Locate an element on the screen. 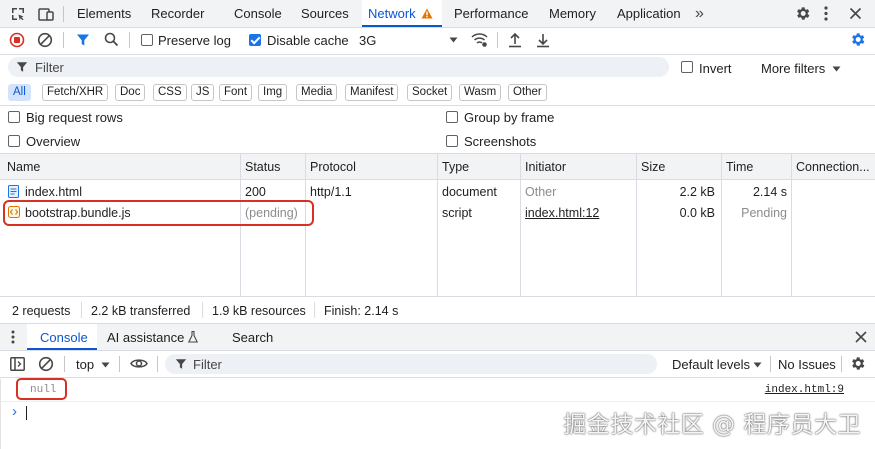 The height and width of the screenshot is (449, 875). column-header-time: Time is located at coordinates (739, 167).